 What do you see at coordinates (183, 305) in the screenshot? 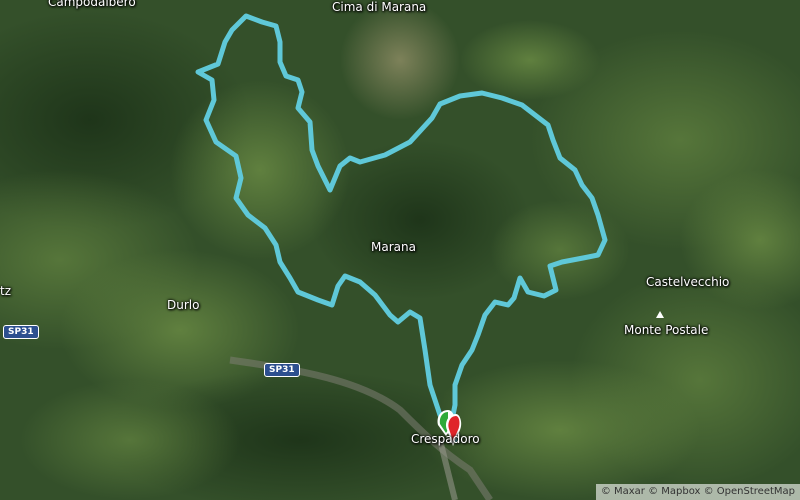
I see `place-label-durlo: Durlo` at bounding box center [183, 305].